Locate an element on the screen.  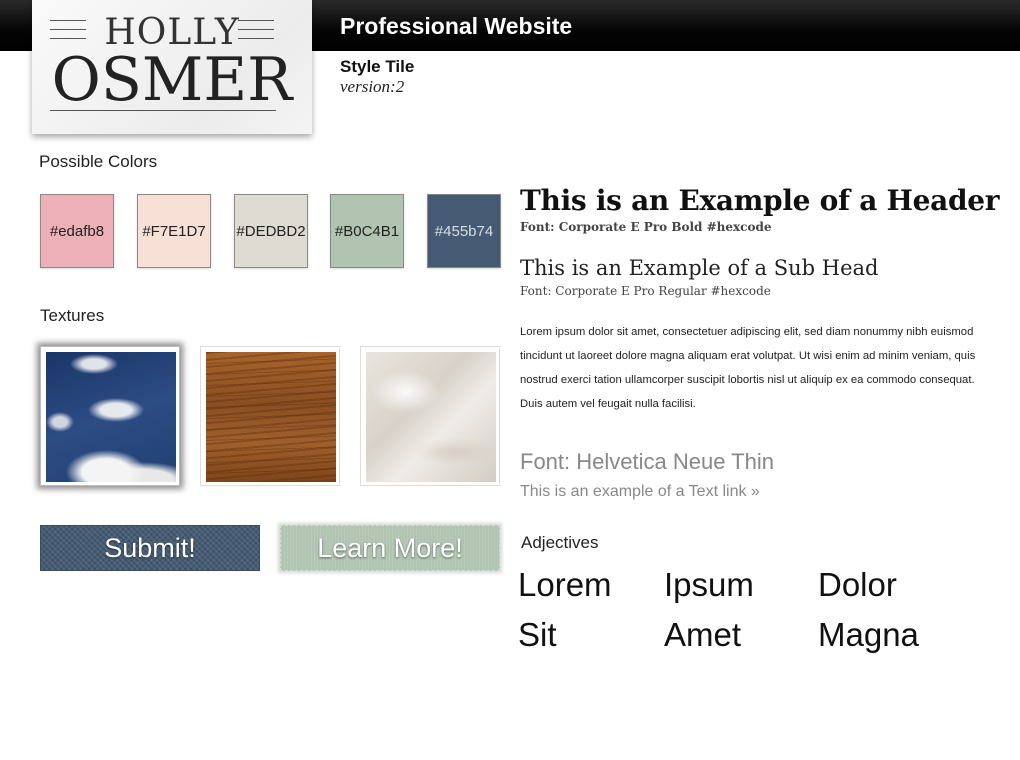
swatch-code: #B0C4B1 is located at coordinates (367, 231).